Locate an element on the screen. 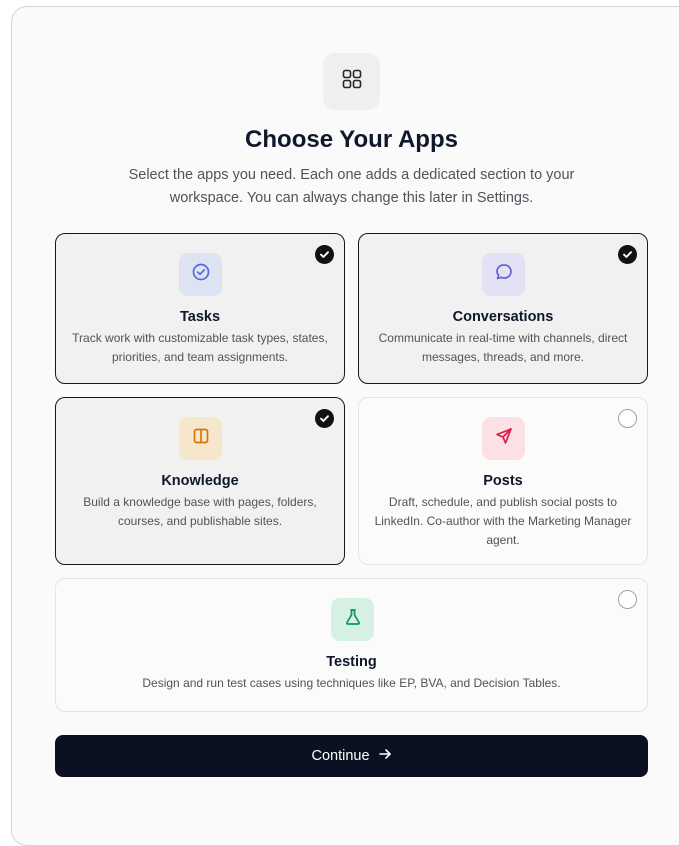 The height and width of the screenshot is (846, 679). posts-icon-box is located at coordinates (503, 438).